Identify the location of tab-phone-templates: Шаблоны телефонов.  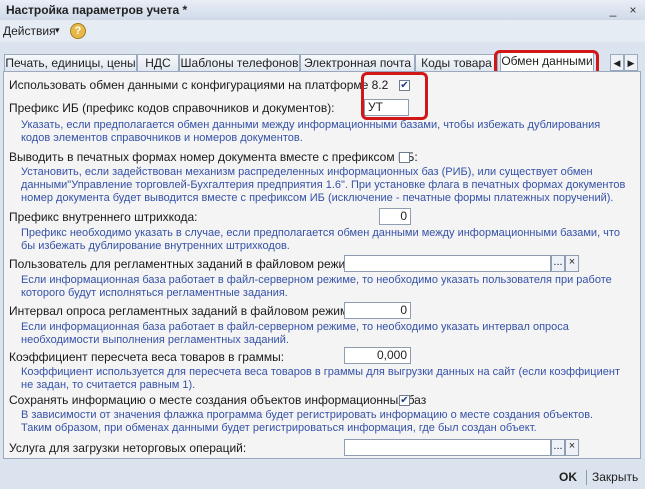
(239, 62).